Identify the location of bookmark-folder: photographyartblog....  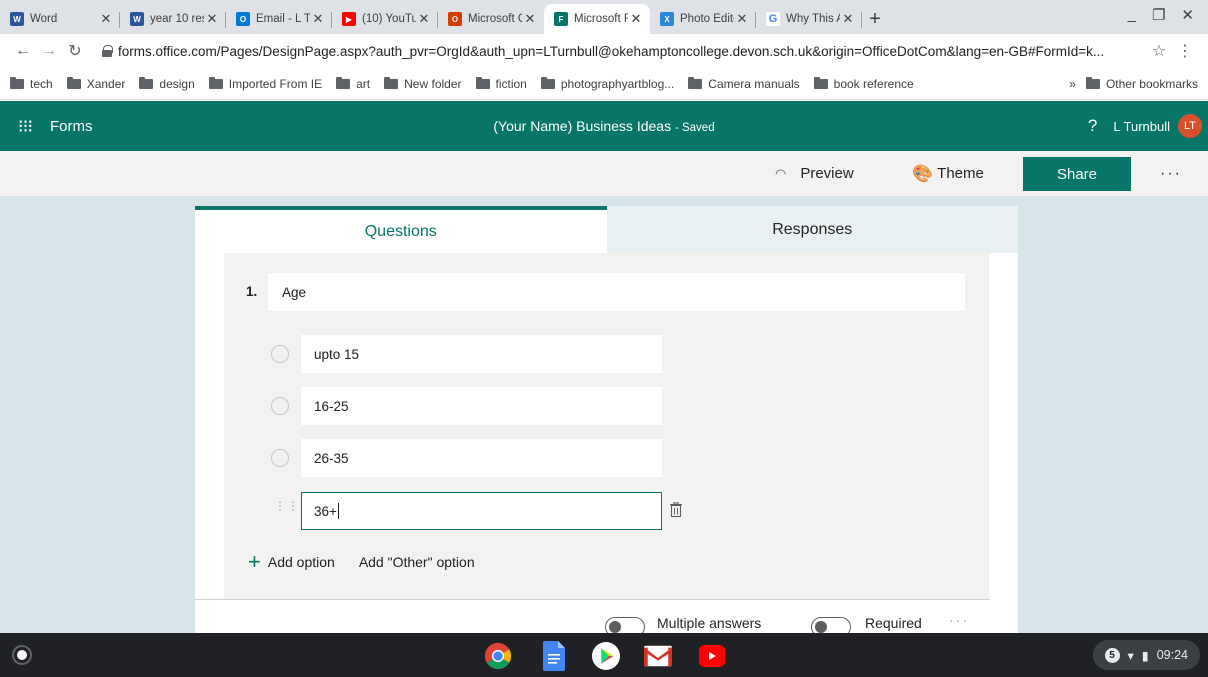
(607, 83).